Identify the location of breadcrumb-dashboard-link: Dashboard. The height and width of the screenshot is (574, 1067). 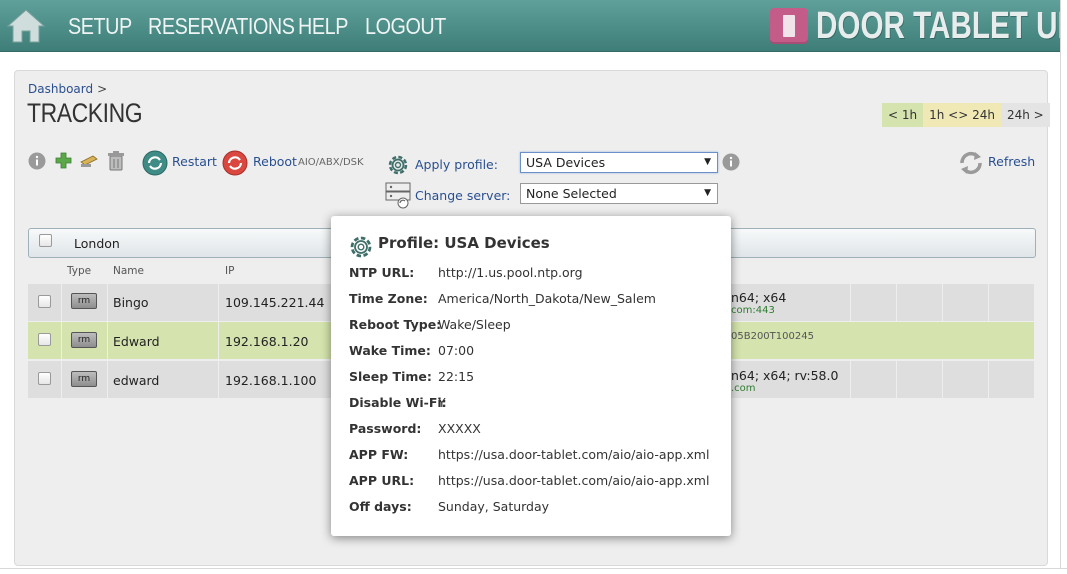
(60, 89).